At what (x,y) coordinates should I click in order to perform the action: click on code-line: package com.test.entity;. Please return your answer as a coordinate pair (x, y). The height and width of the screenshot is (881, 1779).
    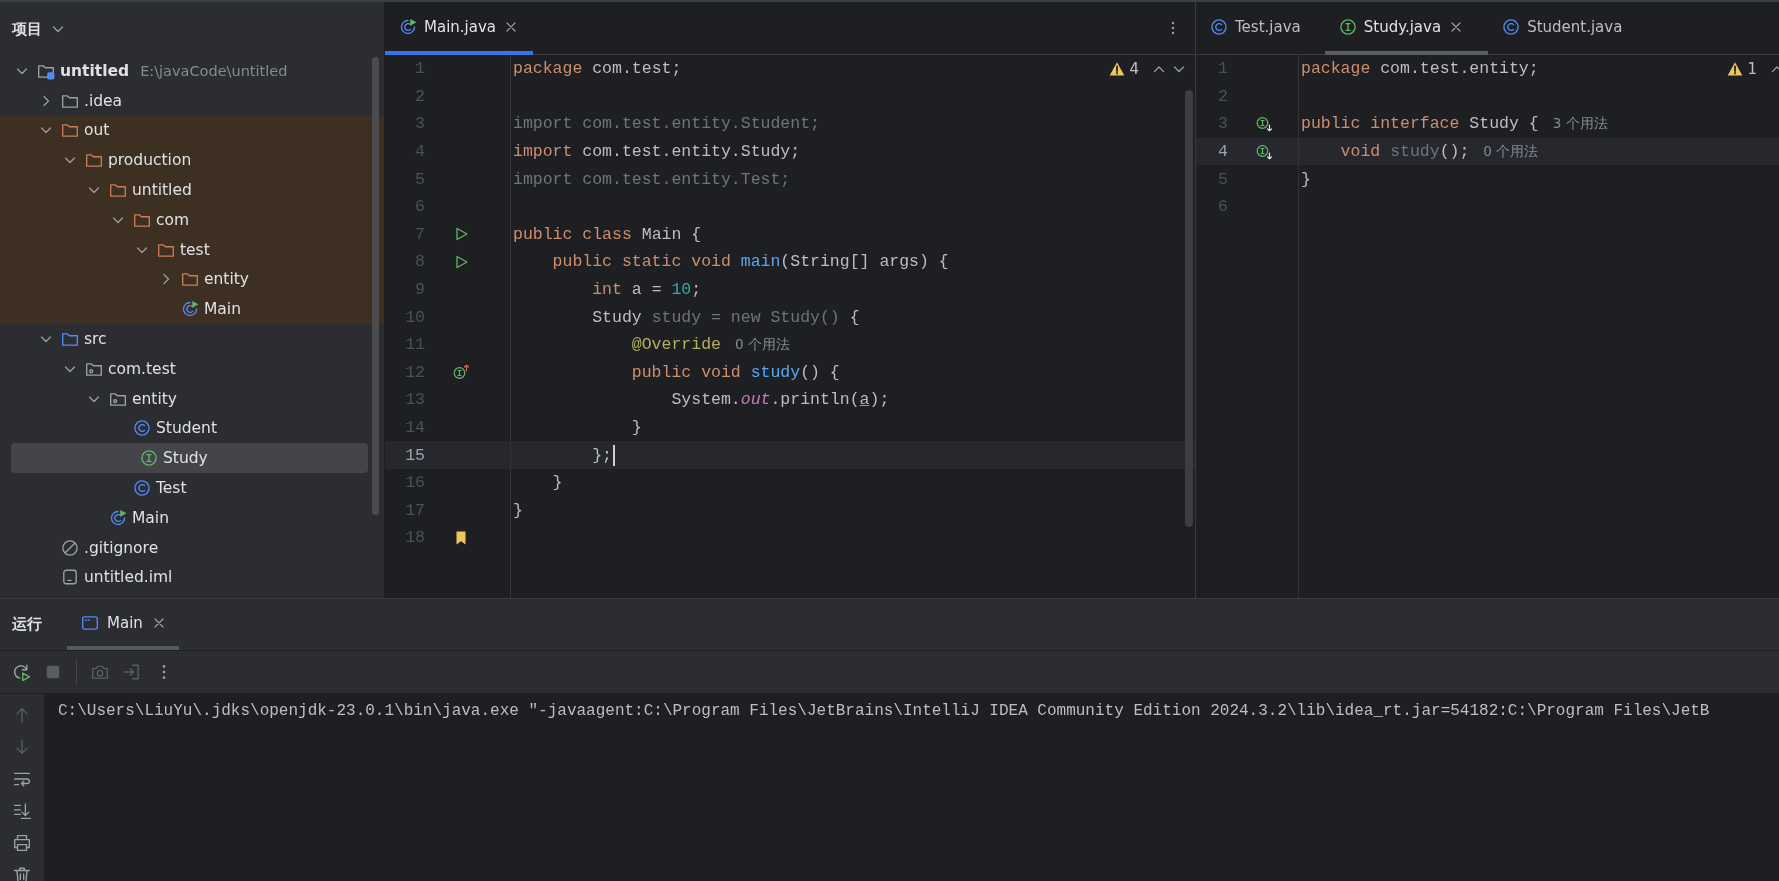
    Looking at the image, I should click on (1420, 69).